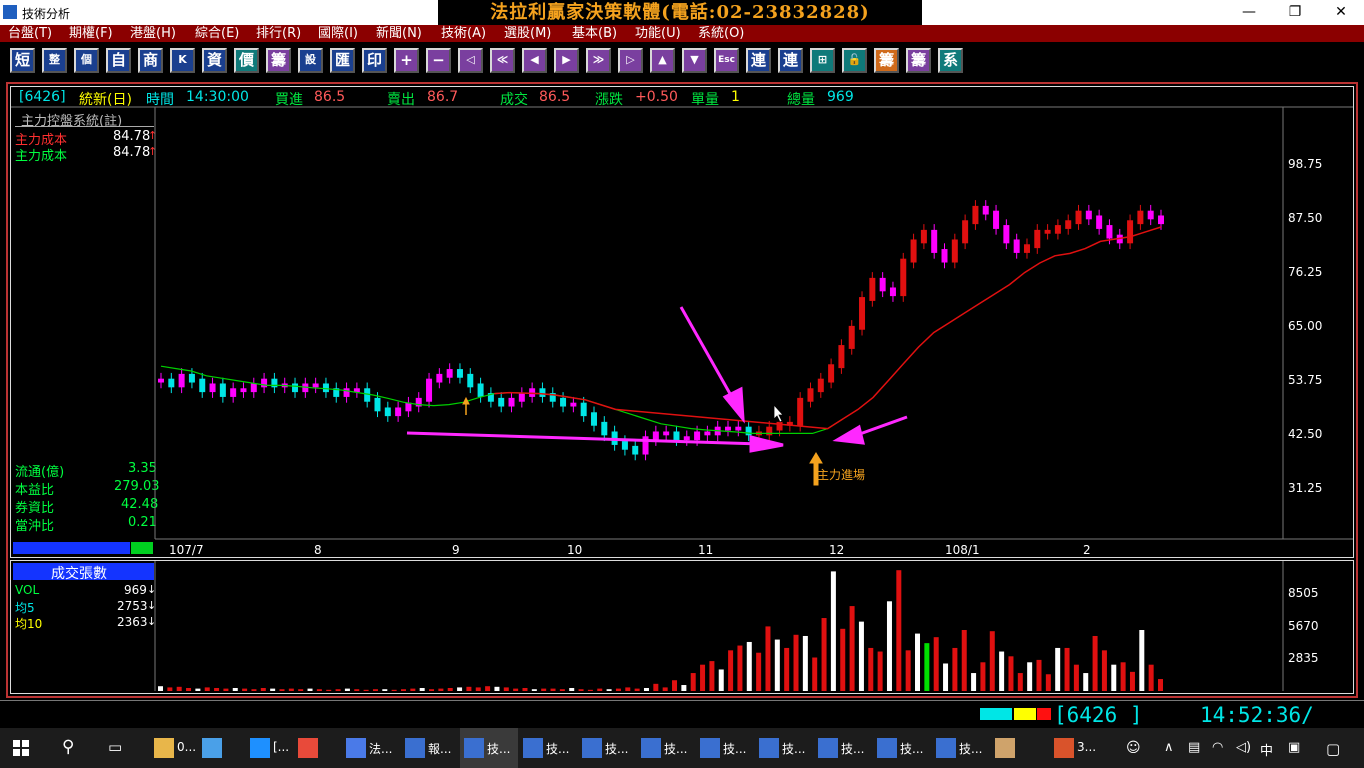  What do you see at coordinates (630, 60) in the screenshot?
I see `step-right-icon: ▷` at bounding box center [630, 60].